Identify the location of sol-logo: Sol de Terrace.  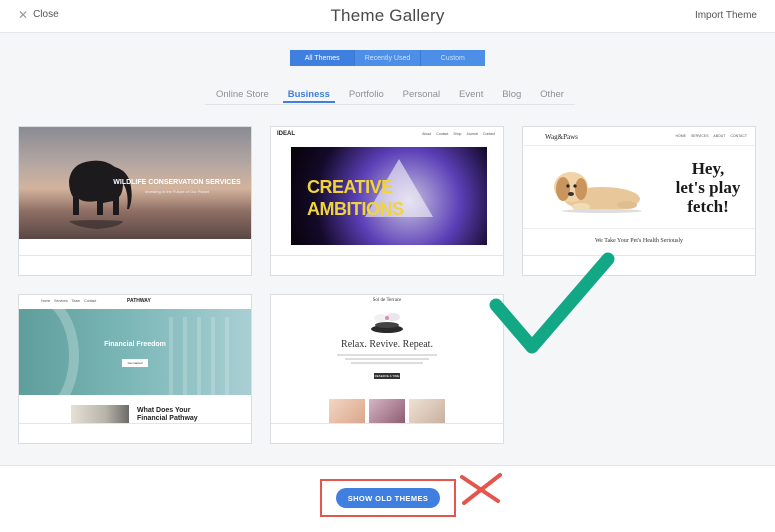
(387, 300).